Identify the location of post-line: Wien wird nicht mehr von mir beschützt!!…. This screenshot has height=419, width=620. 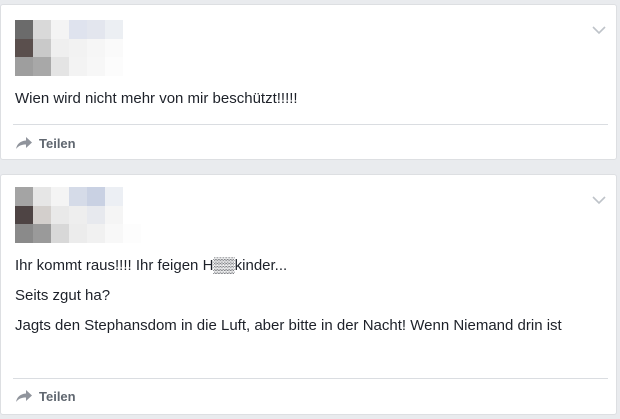
(156, 98).